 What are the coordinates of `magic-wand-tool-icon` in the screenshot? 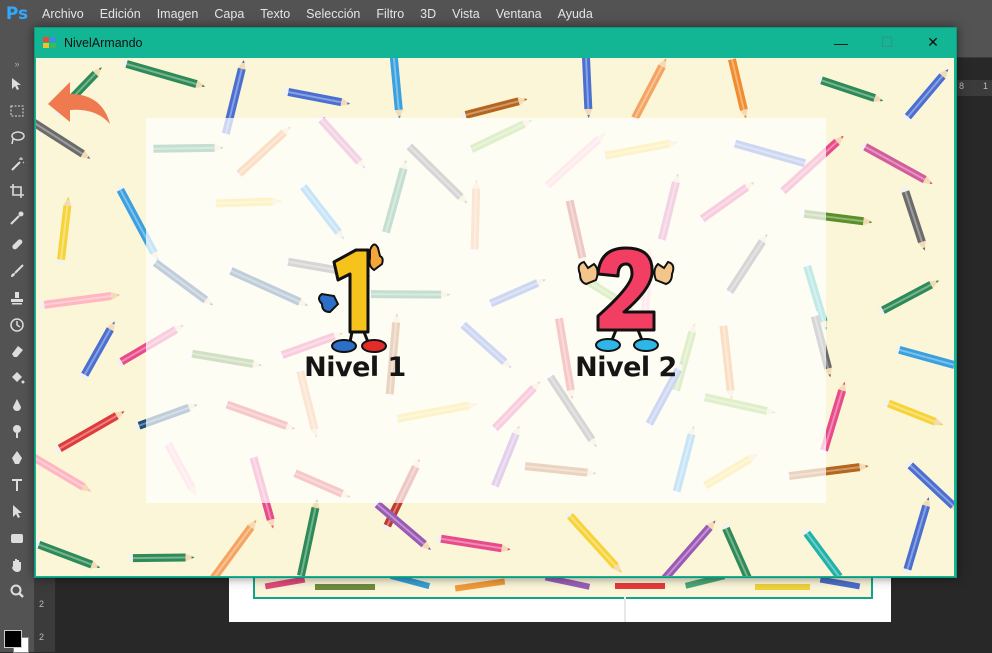 It's located at (17, 164).